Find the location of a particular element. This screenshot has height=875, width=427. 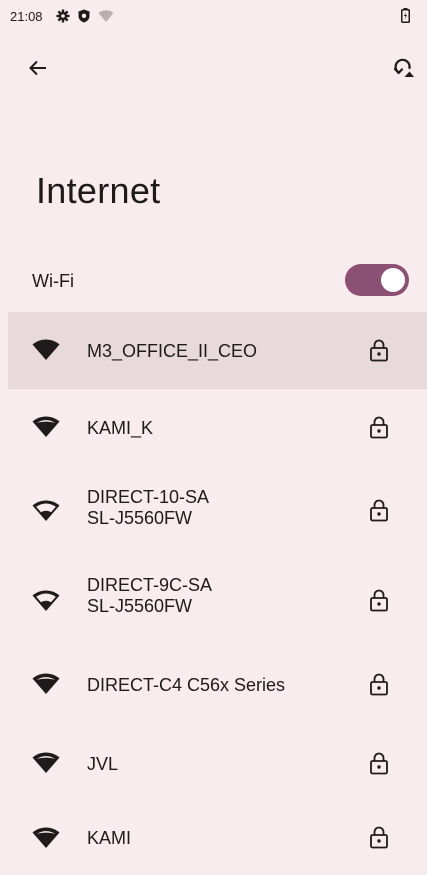

network-name-line1: DIRECT-9C-SA is located at coordinates (150, 585).